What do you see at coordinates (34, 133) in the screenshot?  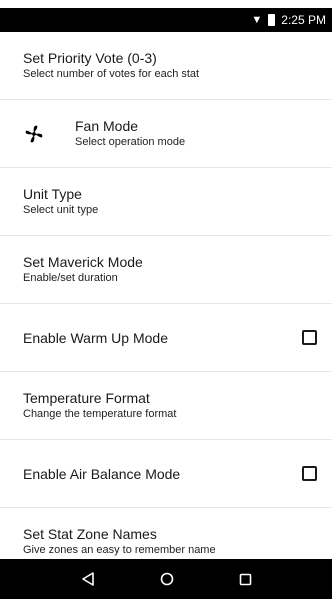 I see `fan-icon` at bounding box center [34, 133].